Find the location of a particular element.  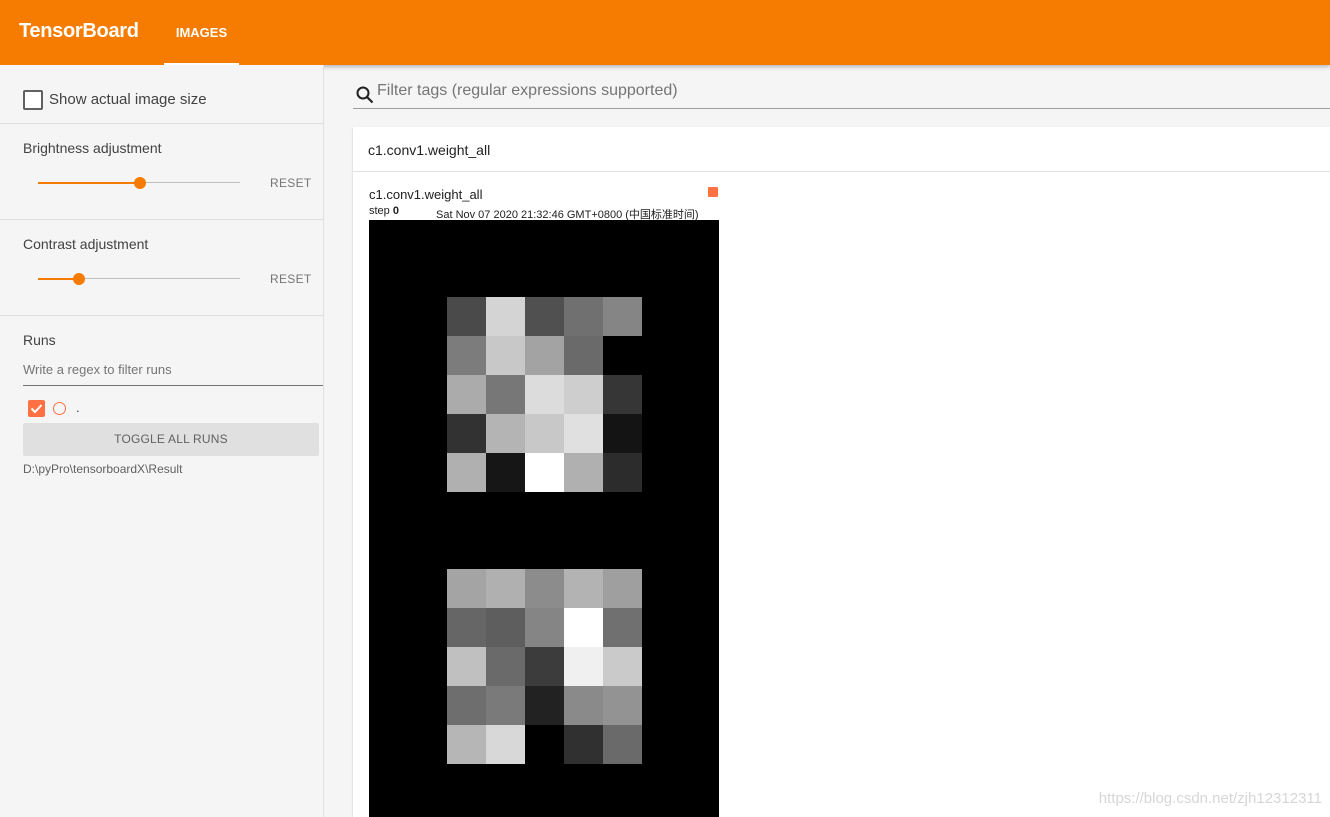

run-label: . is located at coordinates (78, 407).